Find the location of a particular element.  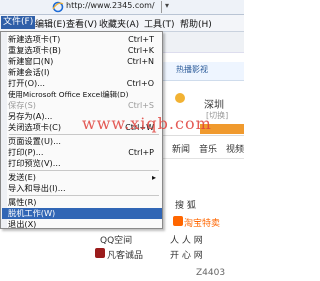

menu-shortcut: Ctrl+W is located at coordinates (139, 127).